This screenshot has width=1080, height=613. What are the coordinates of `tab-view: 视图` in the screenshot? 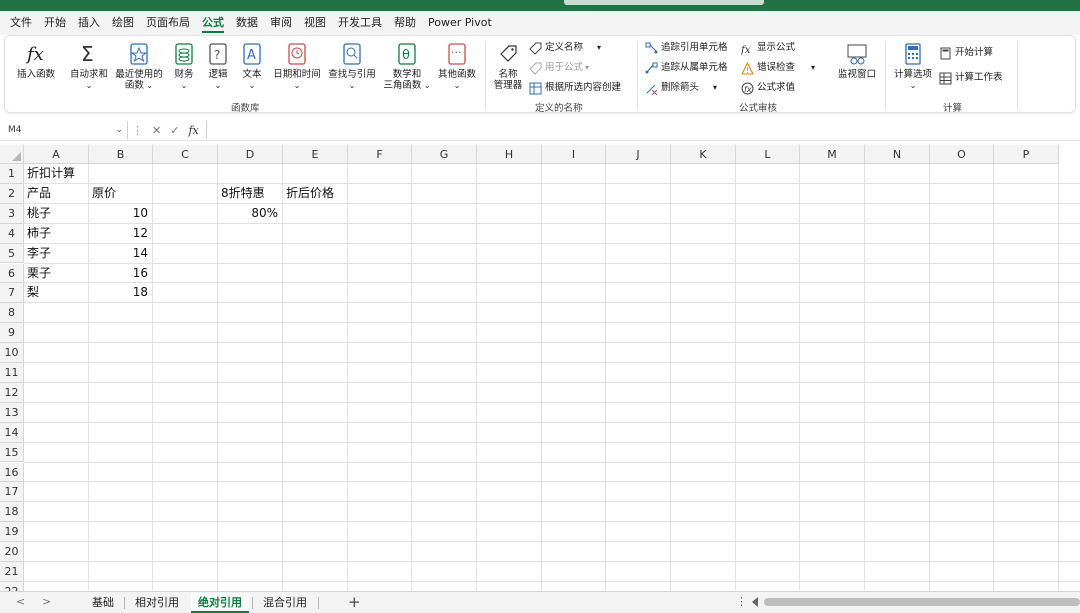 It's located at (315, 23).